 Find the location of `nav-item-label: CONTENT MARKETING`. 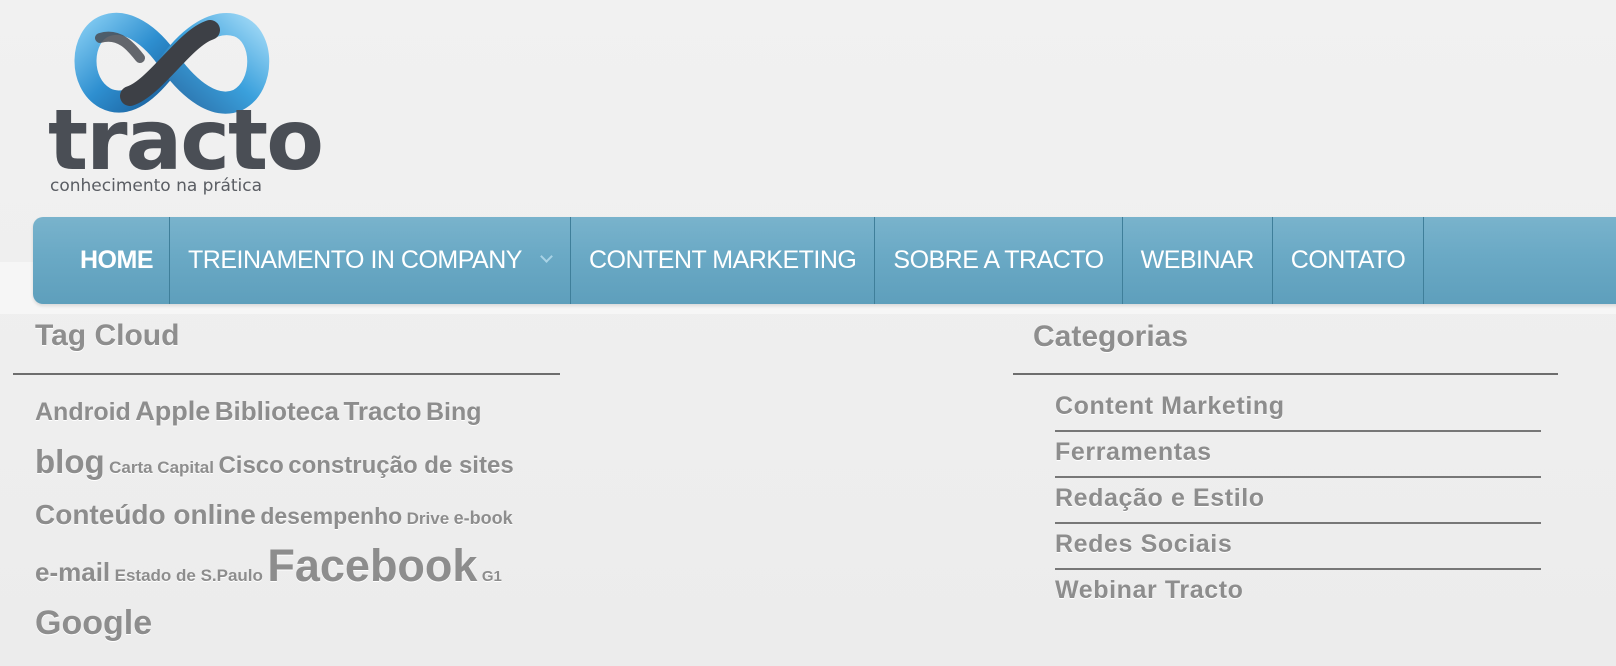

nav-item-label: CONTENT MARKETING is located at coordinates (722, 260).